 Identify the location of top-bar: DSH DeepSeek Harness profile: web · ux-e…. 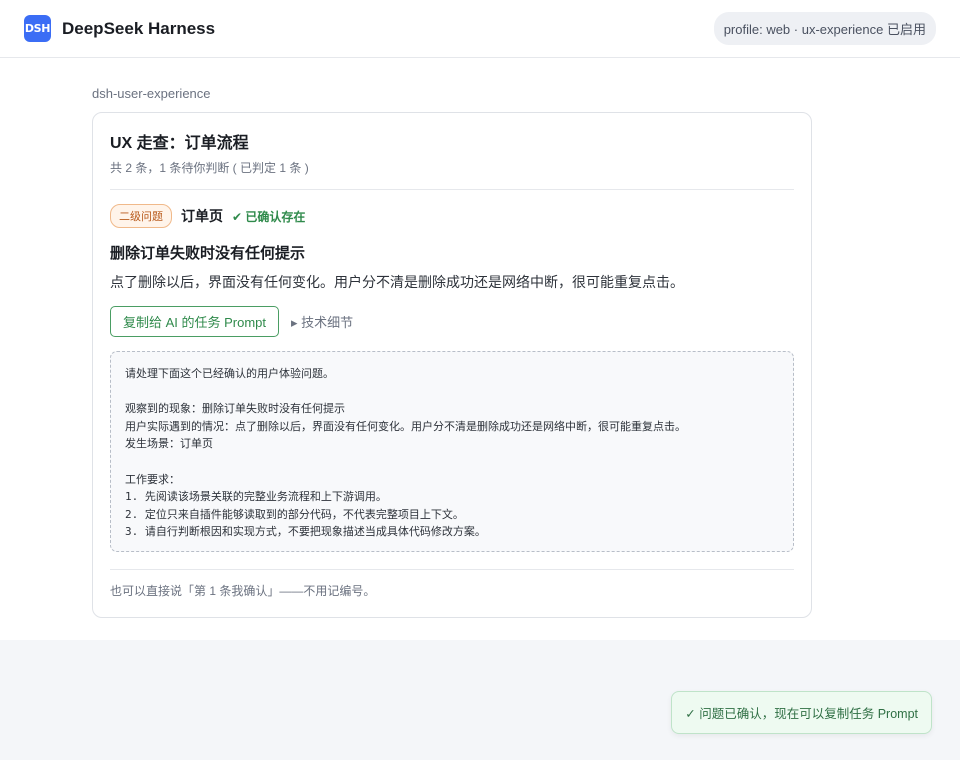
(480, 29).